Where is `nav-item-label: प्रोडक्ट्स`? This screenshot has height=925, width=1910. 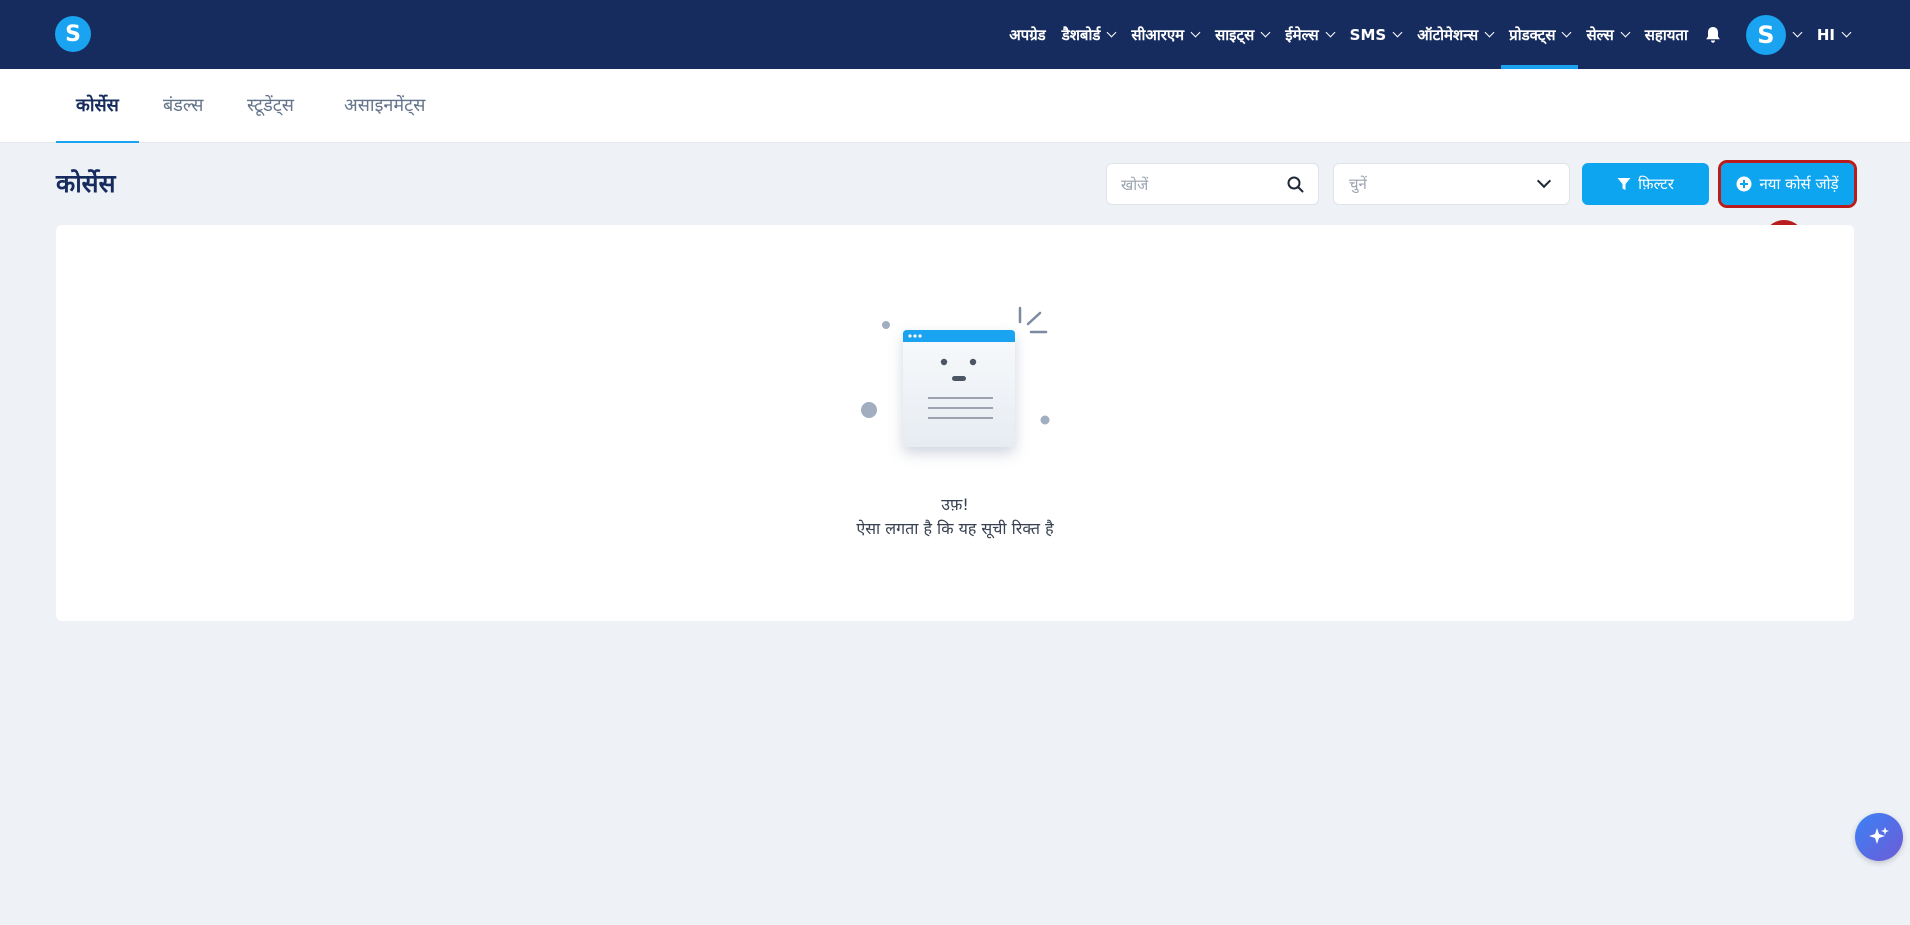
nav-item-label: प्रोडक्ट्स is located at coordinates (1532, 34).